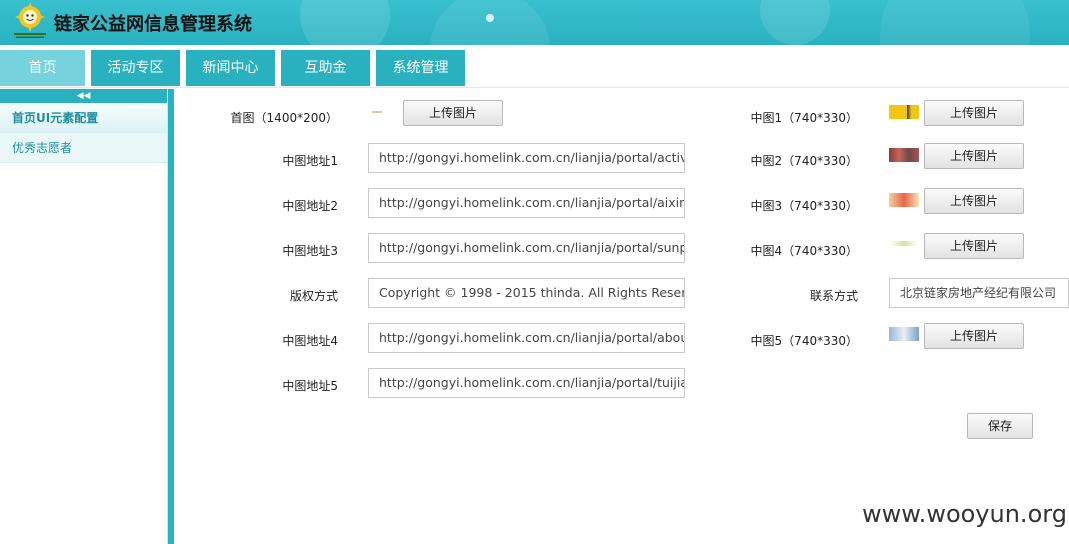 Image resolution: width=1069 pixels, height=544 pixels. What do you see at coordinates (974, 201) in the screenshot?
I see `upload-img3-button: 上传图片` at bounding box center [974, 201].